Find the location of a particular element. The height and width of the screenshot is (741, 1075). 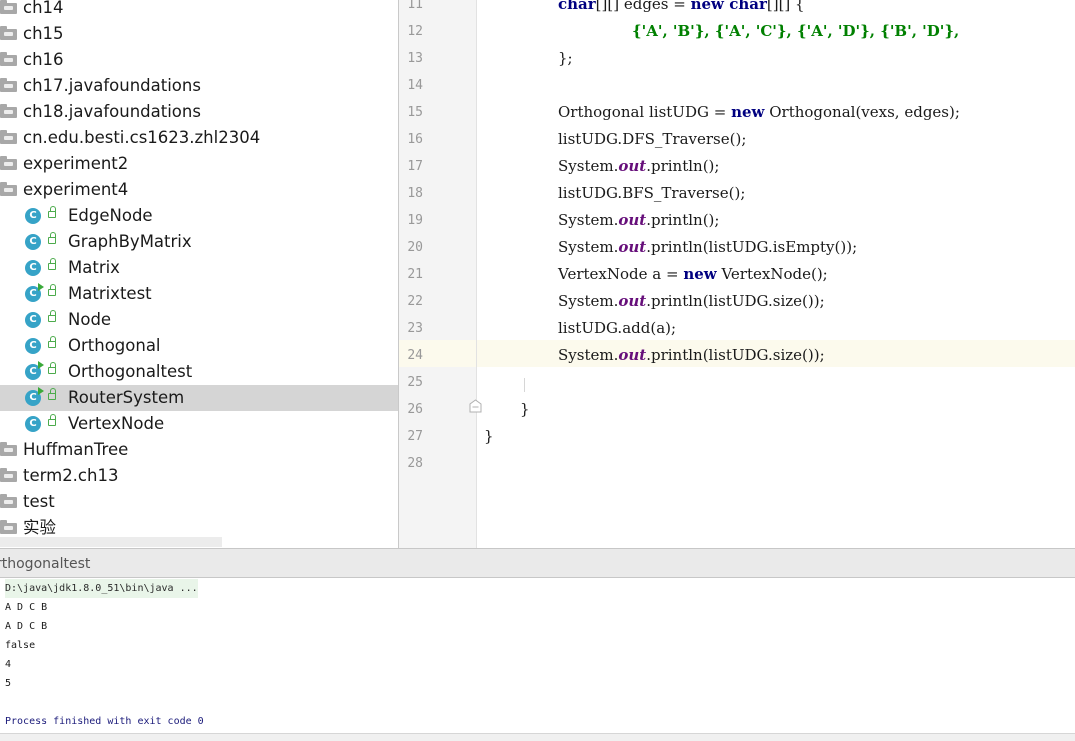

tree-item-label: GraphByMatrix is located at coordinates (130, 241).